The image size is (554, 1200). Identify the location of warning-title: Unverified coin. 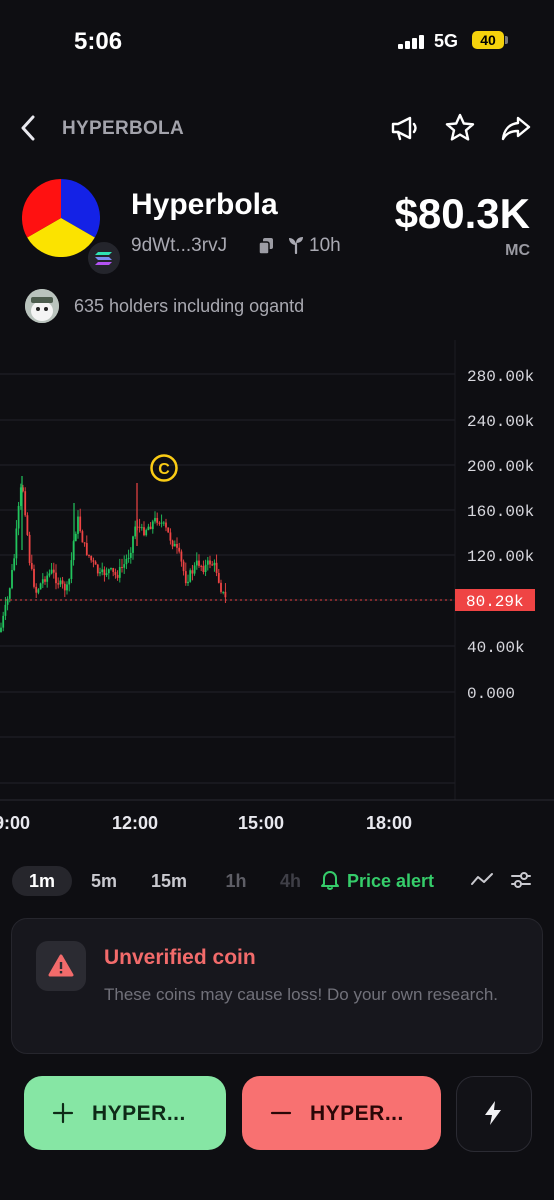
(180, 957).